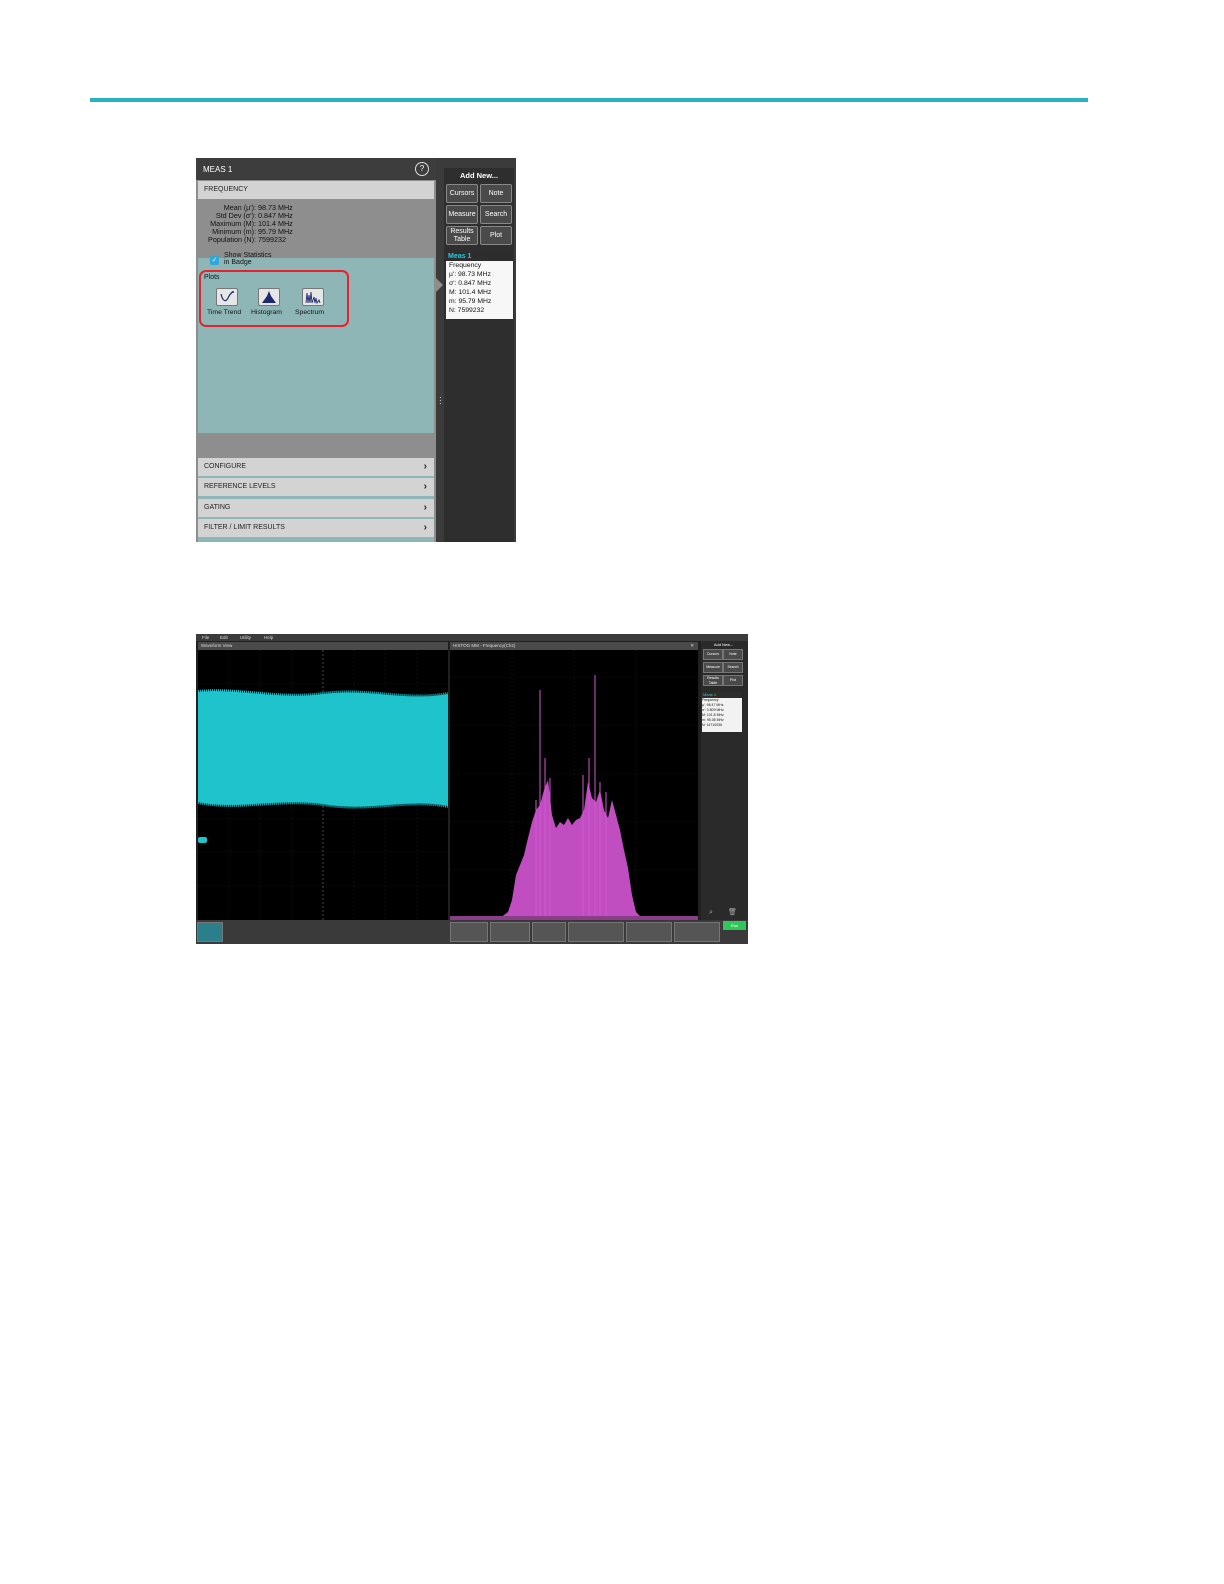 This screenshot has height=1584, width=1224. I want to click on histogram-label: Histogram, so click(266, 312).